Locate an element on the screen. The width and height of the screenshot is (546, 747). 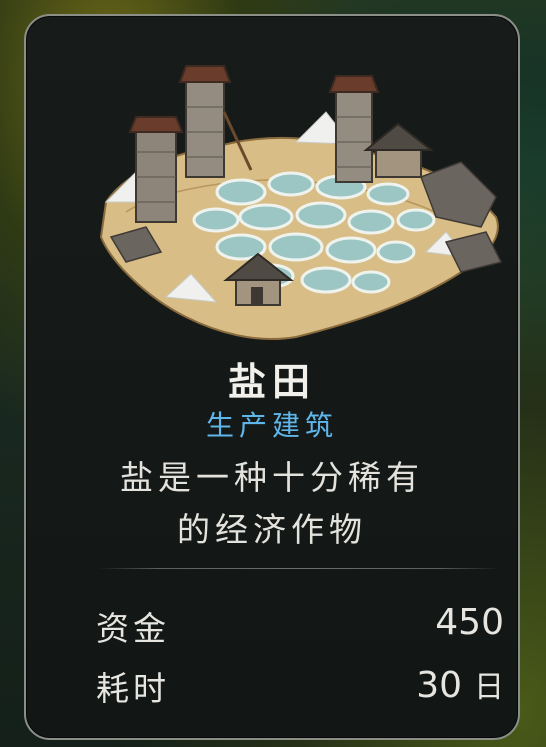
duration-unit: 日 is located at coordinates (489, 687).